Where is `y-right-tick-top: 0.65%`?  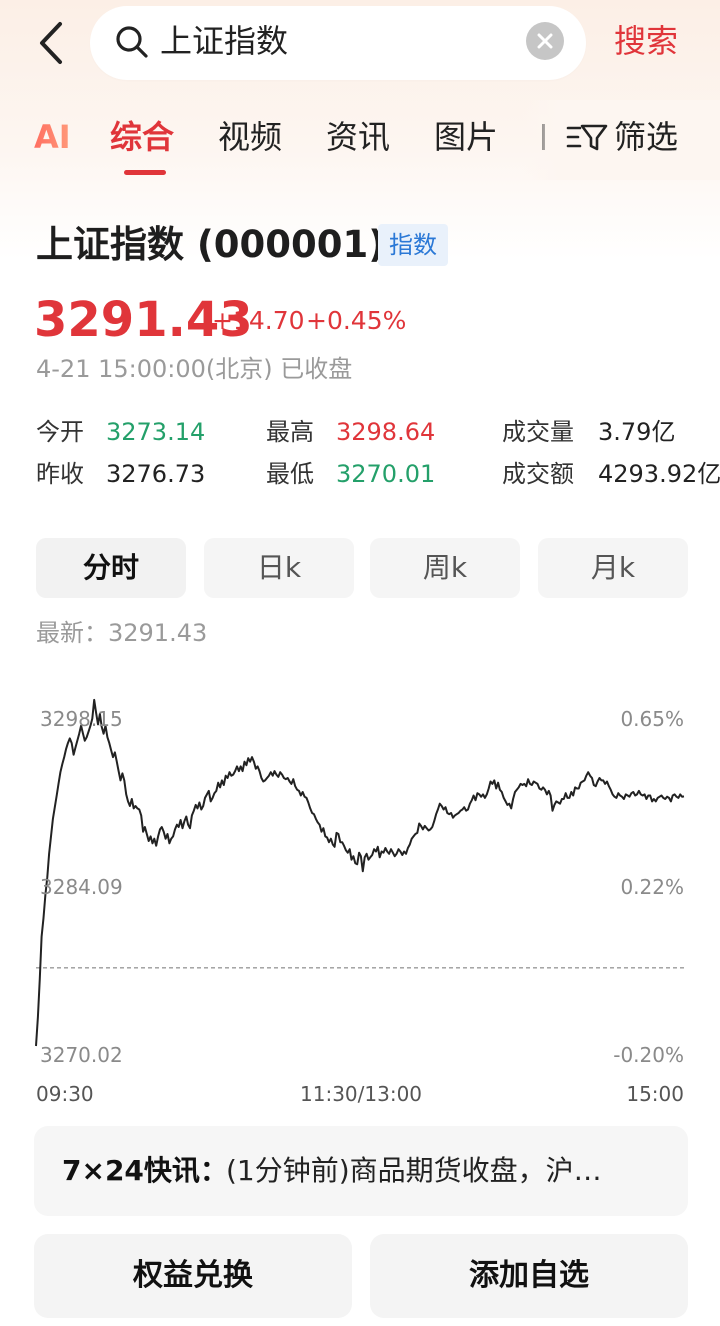 y-right-tick-top: 0.65% is located at coordinates (652, 719).